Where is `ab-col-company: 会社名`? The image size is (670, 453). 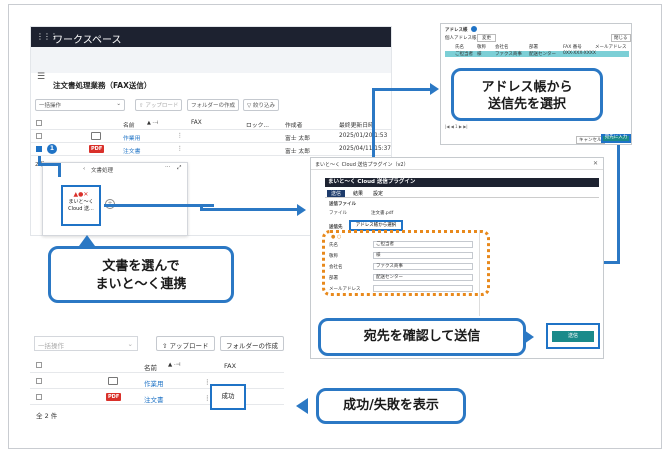 ab-col-company: 会社名 is located at coordinates (502, 47).